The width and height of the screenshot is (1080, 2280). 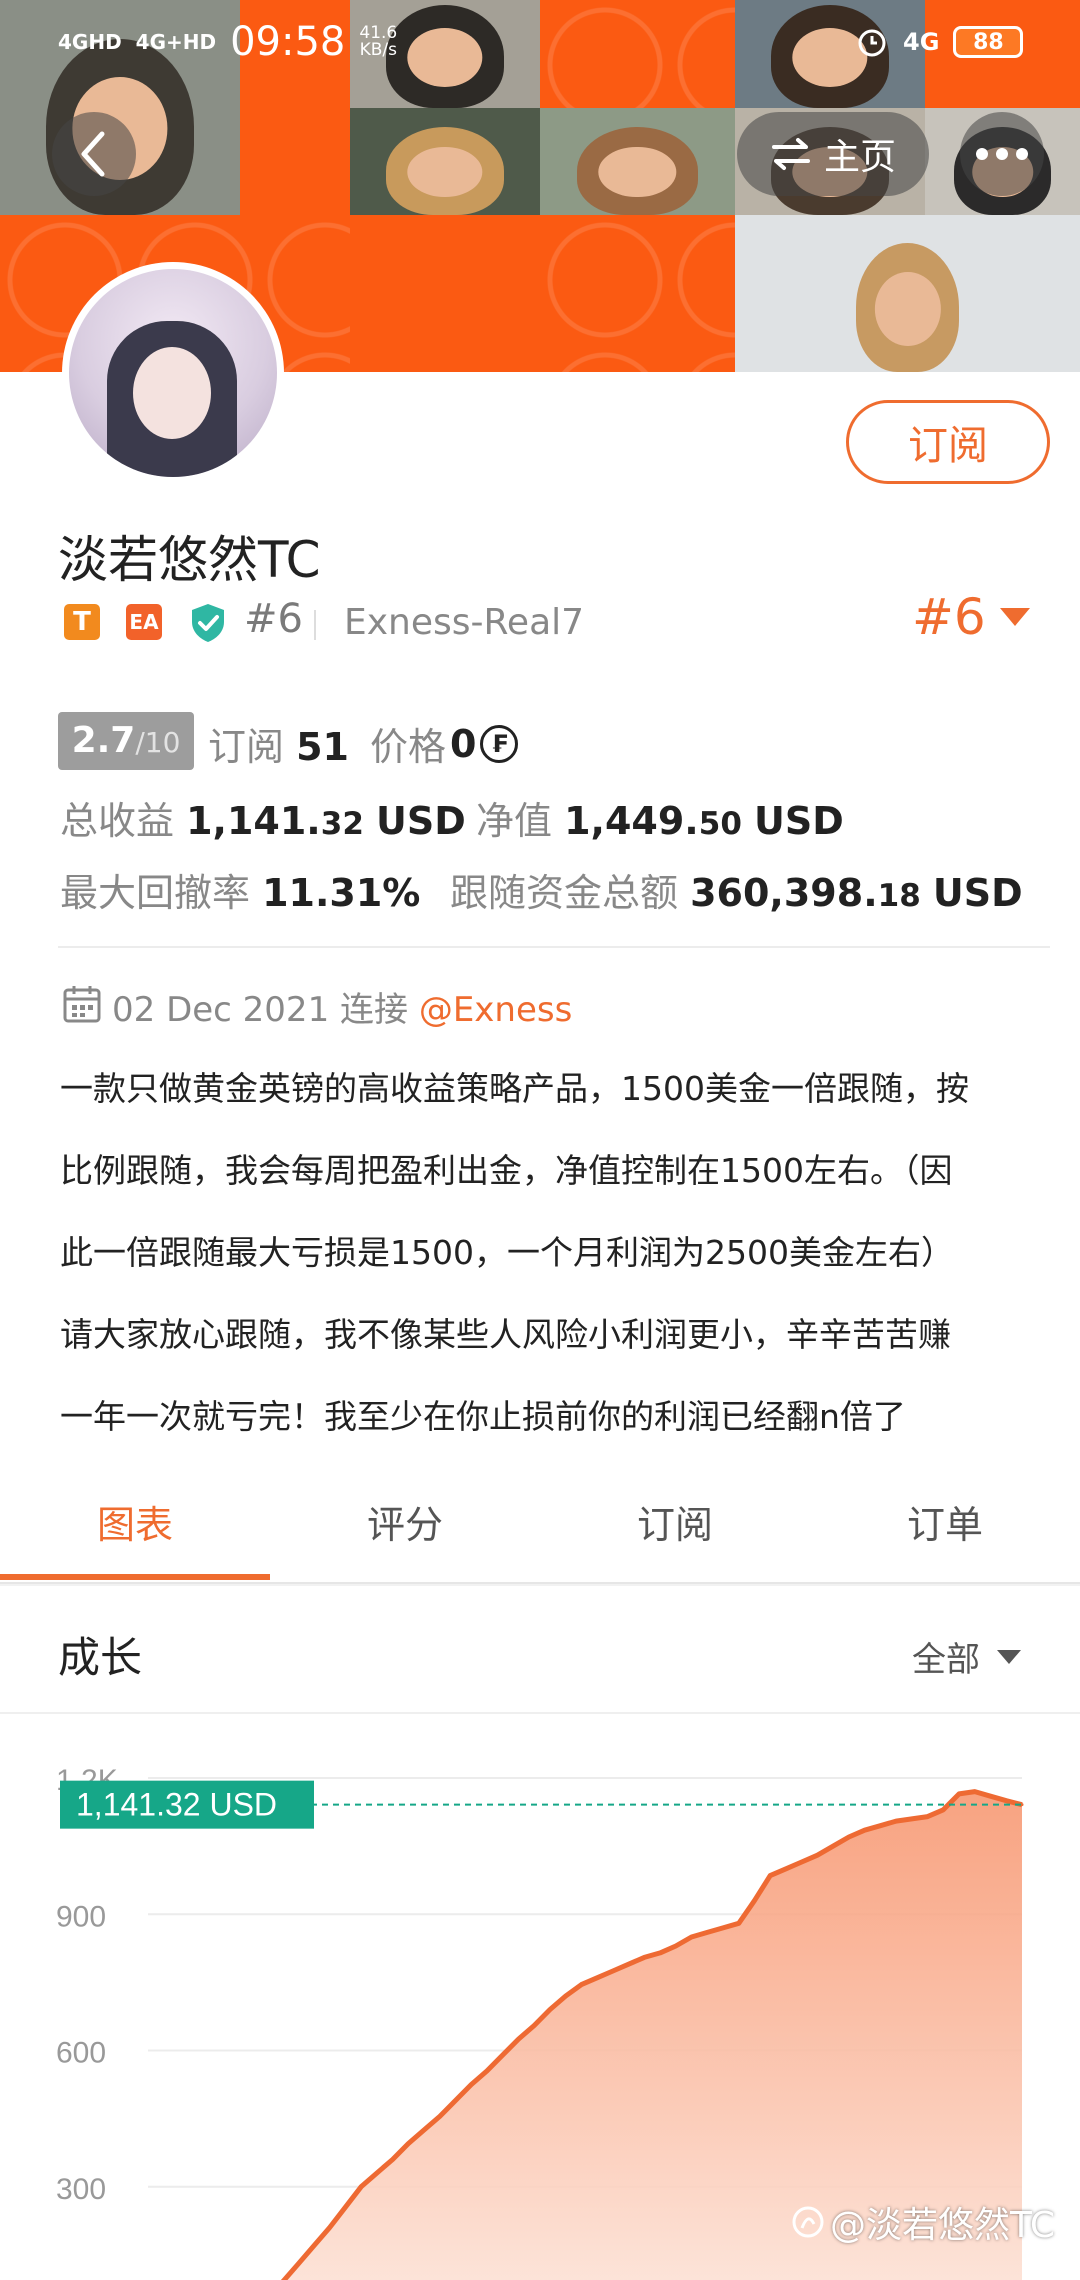 I want to click on calendar-icon, so click(x=82, y=1004).